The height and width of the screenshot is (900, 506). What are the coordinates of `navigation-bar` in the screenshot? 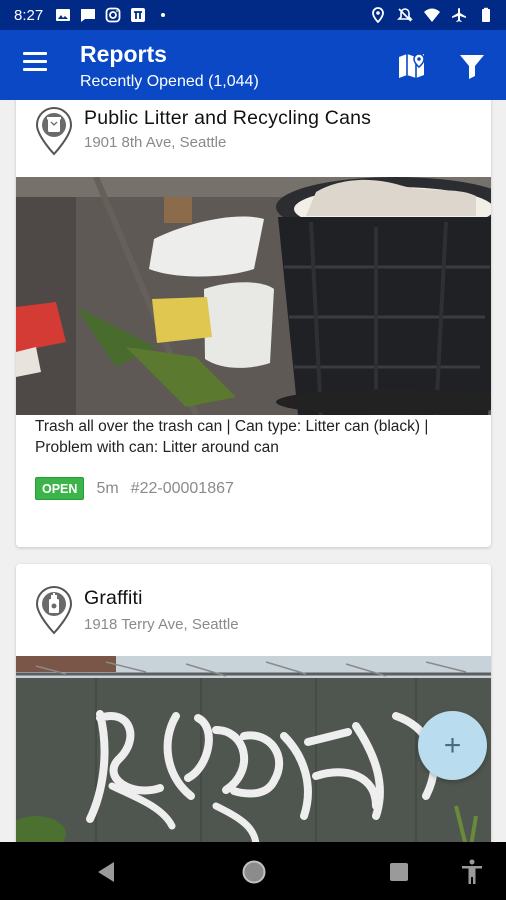 It's located at (253, 871).